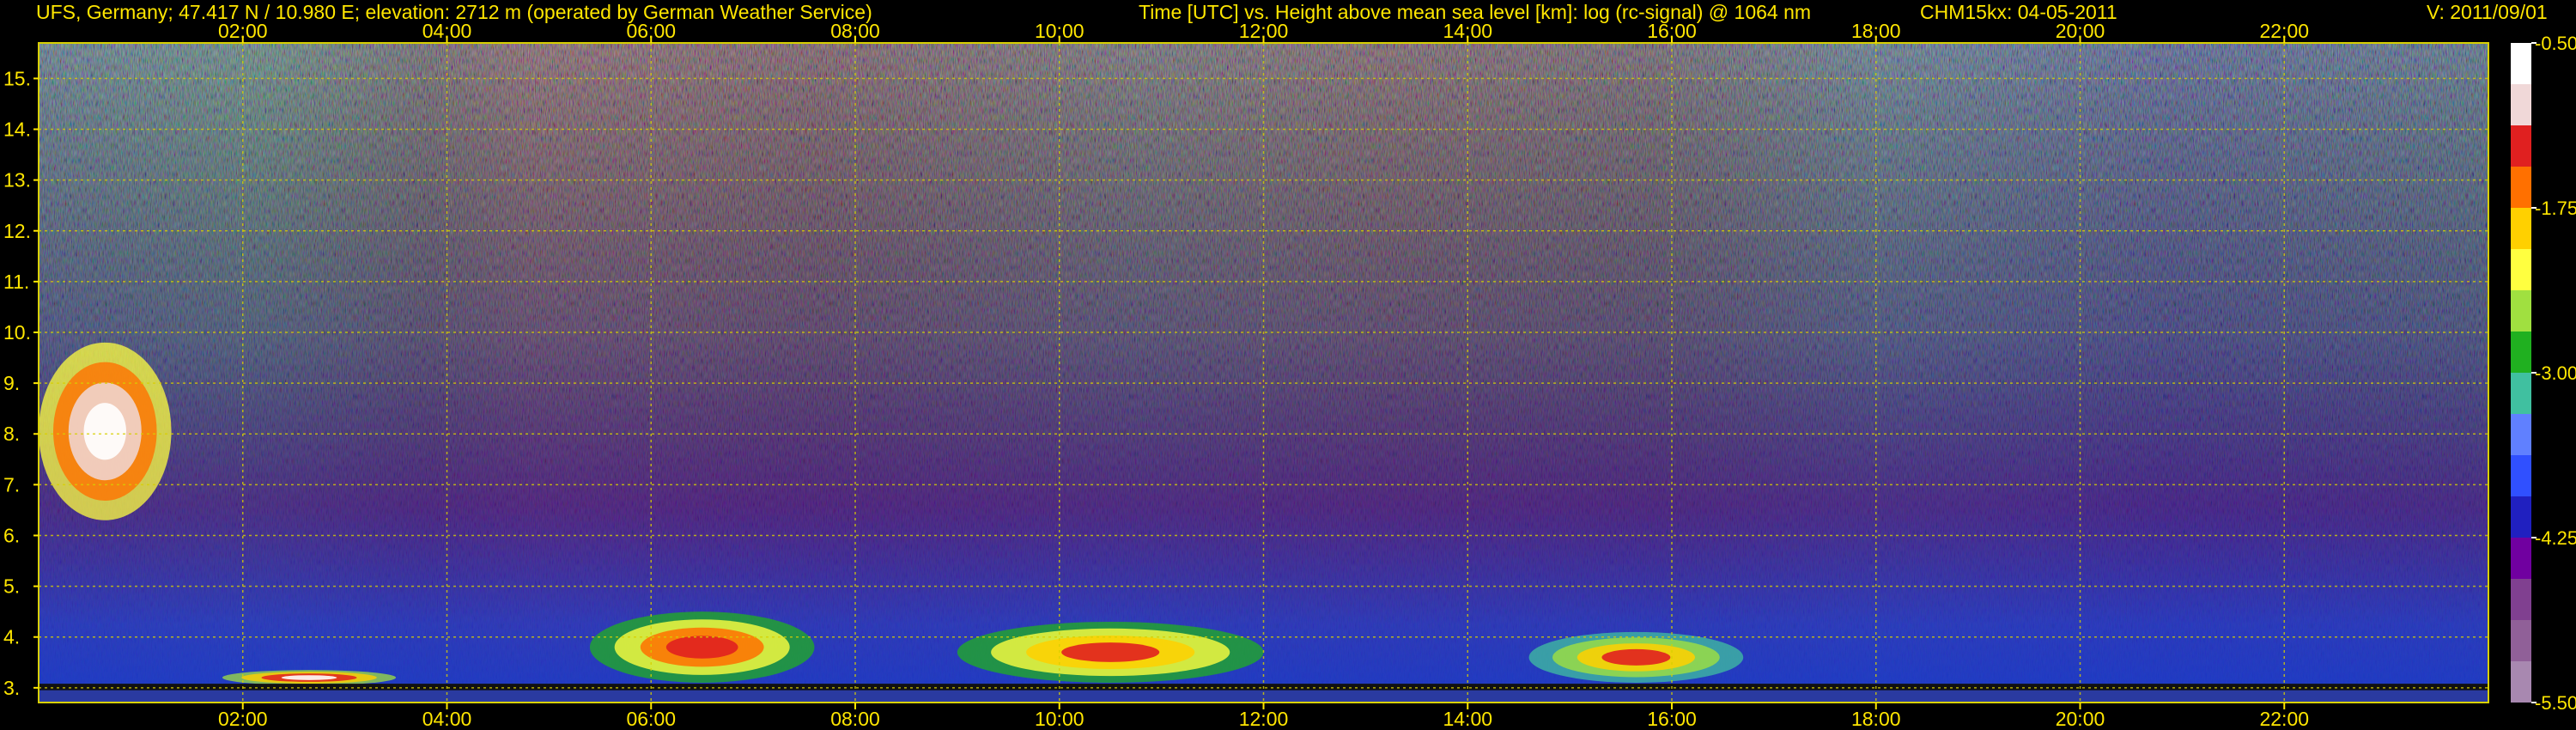 This screenshot has width=2576, height=730. Describe the element at coordinates (2555, 43) in the screenshot. I see `colorbar-tick-label: -0.50` at that location.